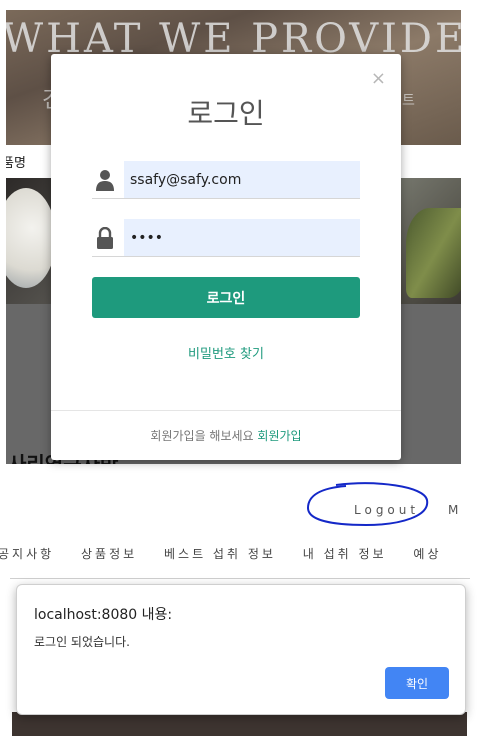 The height and width of the screenshot is (736, 483). What do you see at coordinates (240, 578) in the screenshot?
I see `nav-divider` at bounding box center [240, 578].